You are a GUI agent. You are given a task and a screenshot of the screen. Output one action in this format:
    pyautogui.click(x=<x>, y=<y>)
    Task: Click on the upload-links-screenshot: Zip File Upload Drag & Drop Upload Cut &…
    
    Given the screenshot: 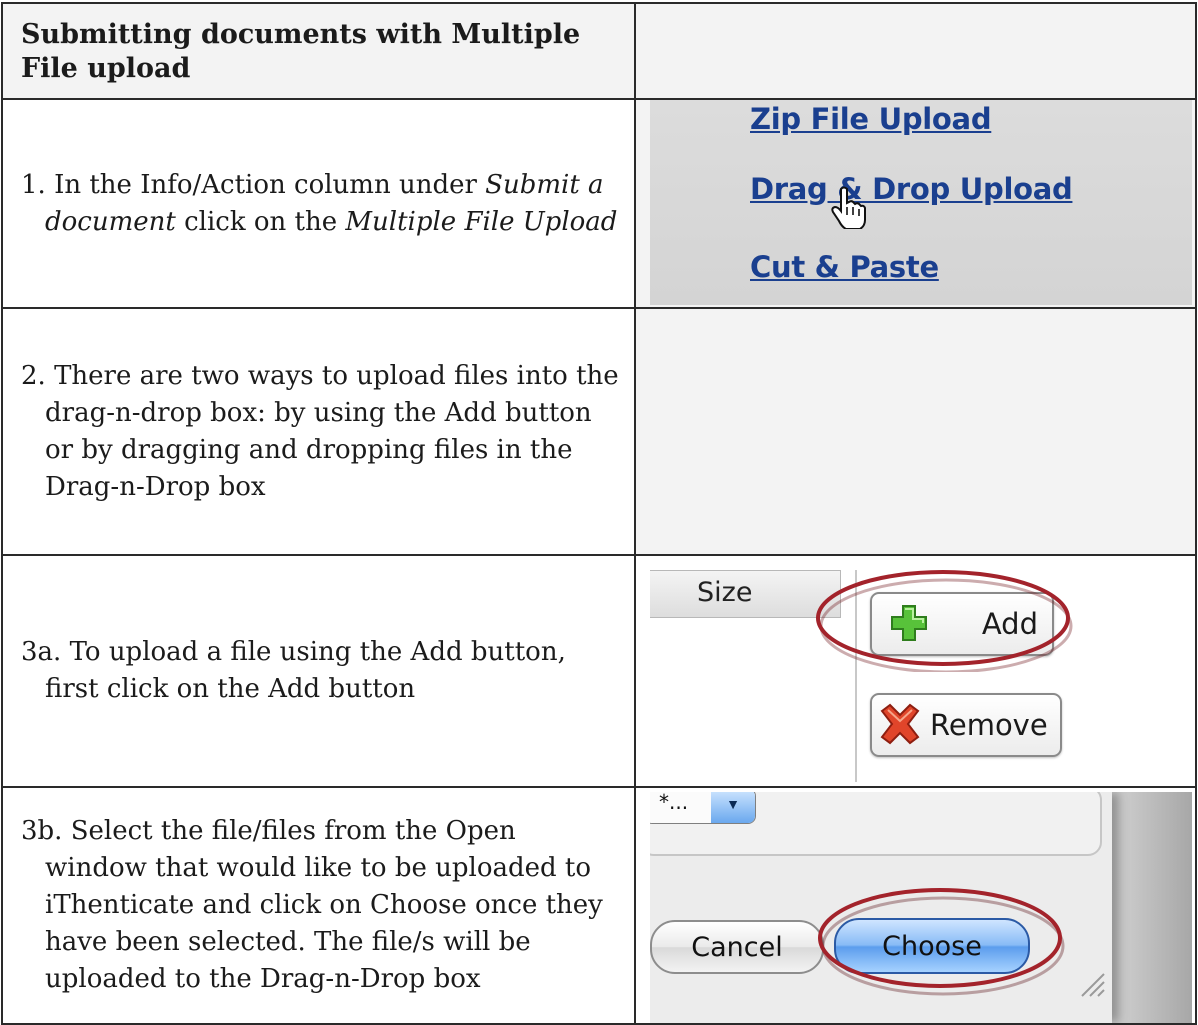 What is the action you would take?
    pyautogui.click(x=921, y=202)
    